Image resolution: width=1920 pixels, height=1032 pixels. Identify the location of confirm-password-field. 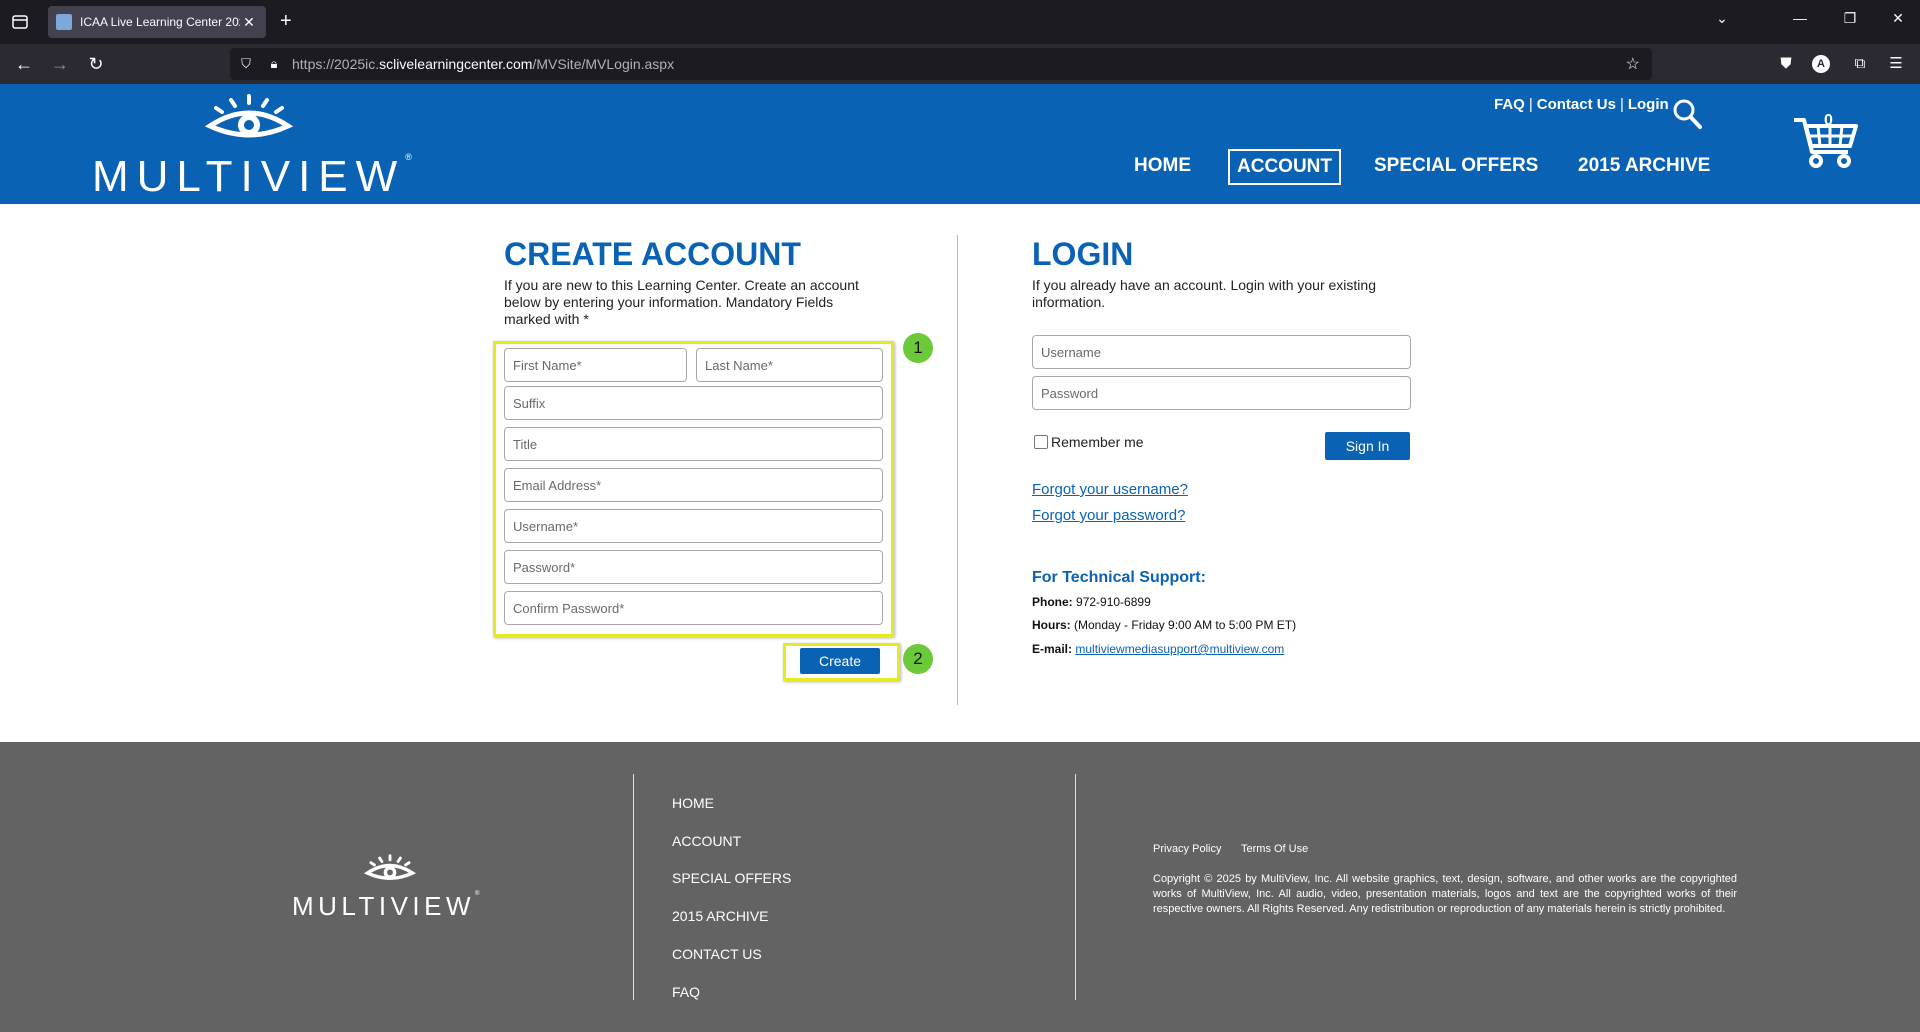
(693, 608).